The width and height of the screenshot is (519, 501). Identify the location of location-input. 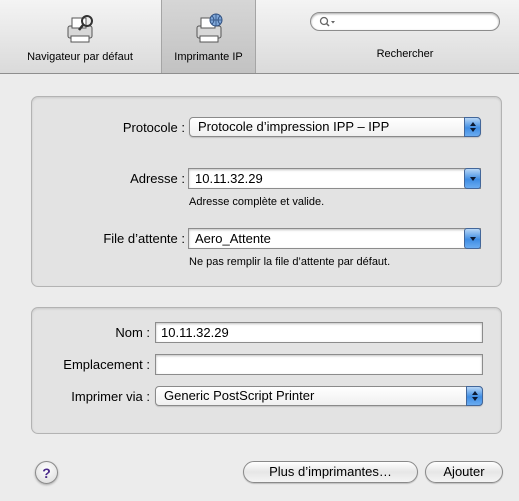
(319, 364).